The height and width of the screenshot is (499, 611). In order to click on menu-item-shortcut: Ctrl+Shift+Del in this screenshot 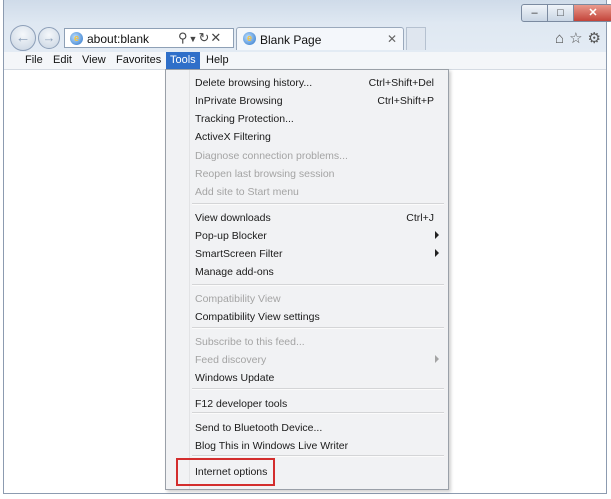, I will do `click(401, 83)`.